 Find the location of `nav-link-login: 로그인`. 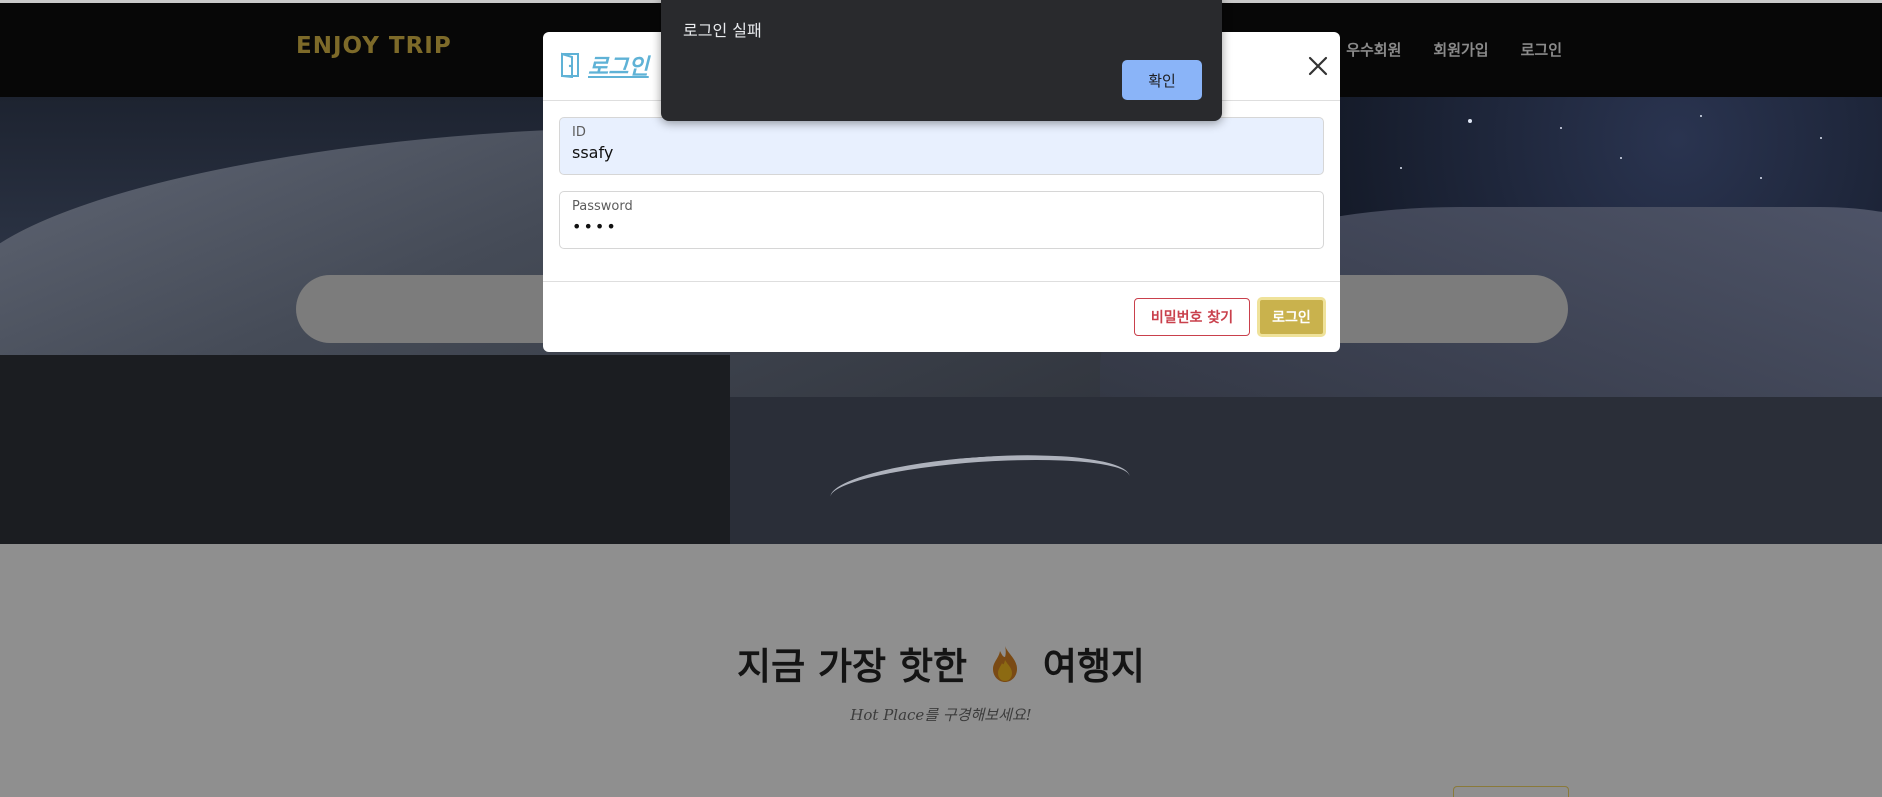

nav-link-login: 로그인 is located at coordinates (1541, 49).